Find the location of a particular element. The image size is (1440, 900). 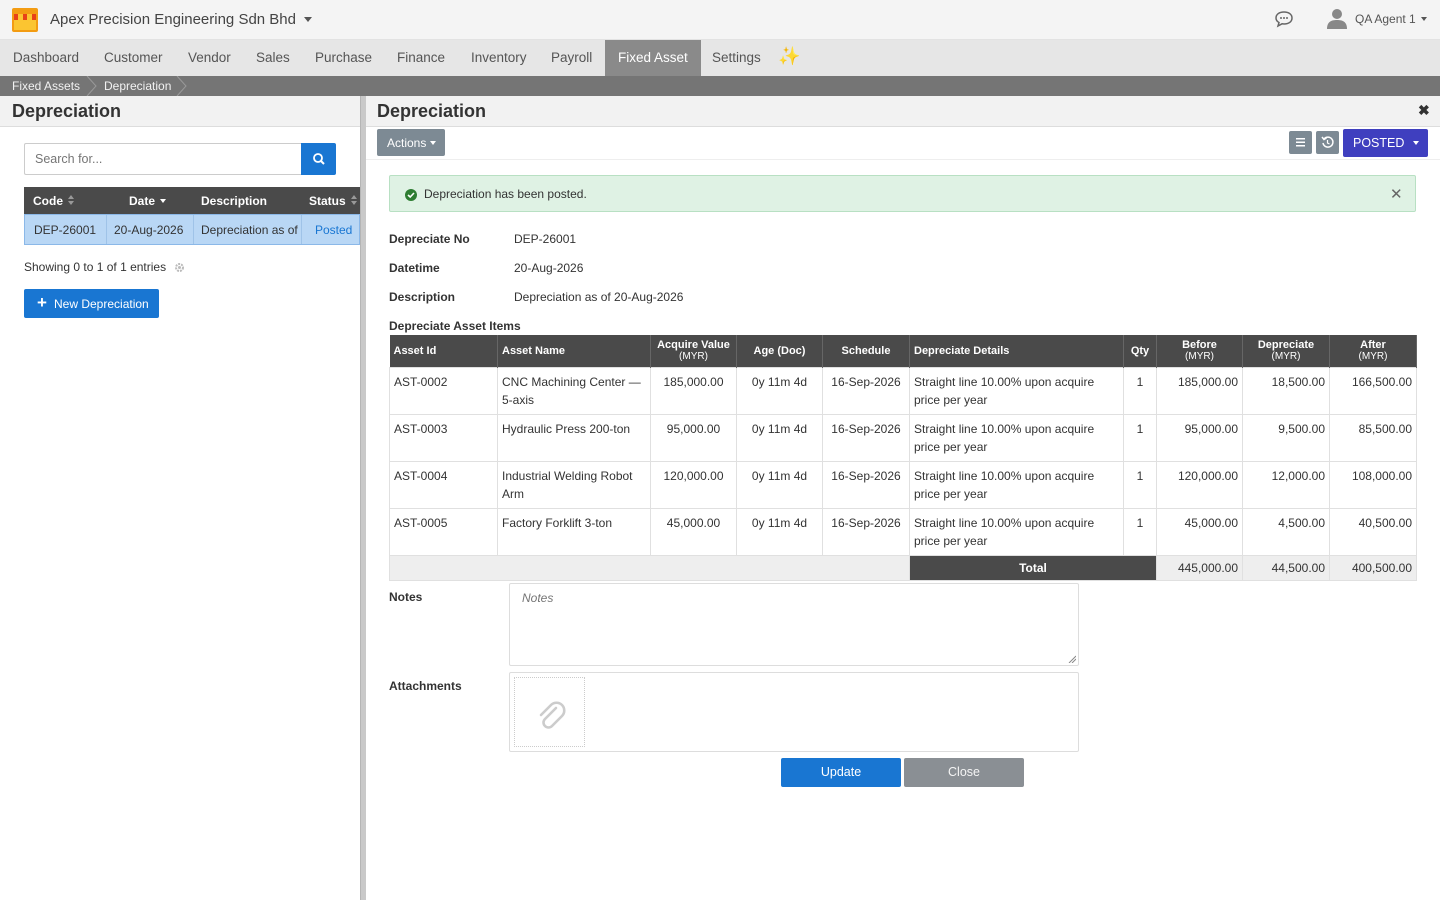

cell-asset-id: AST-0005 is located at coordinates (443, 531).